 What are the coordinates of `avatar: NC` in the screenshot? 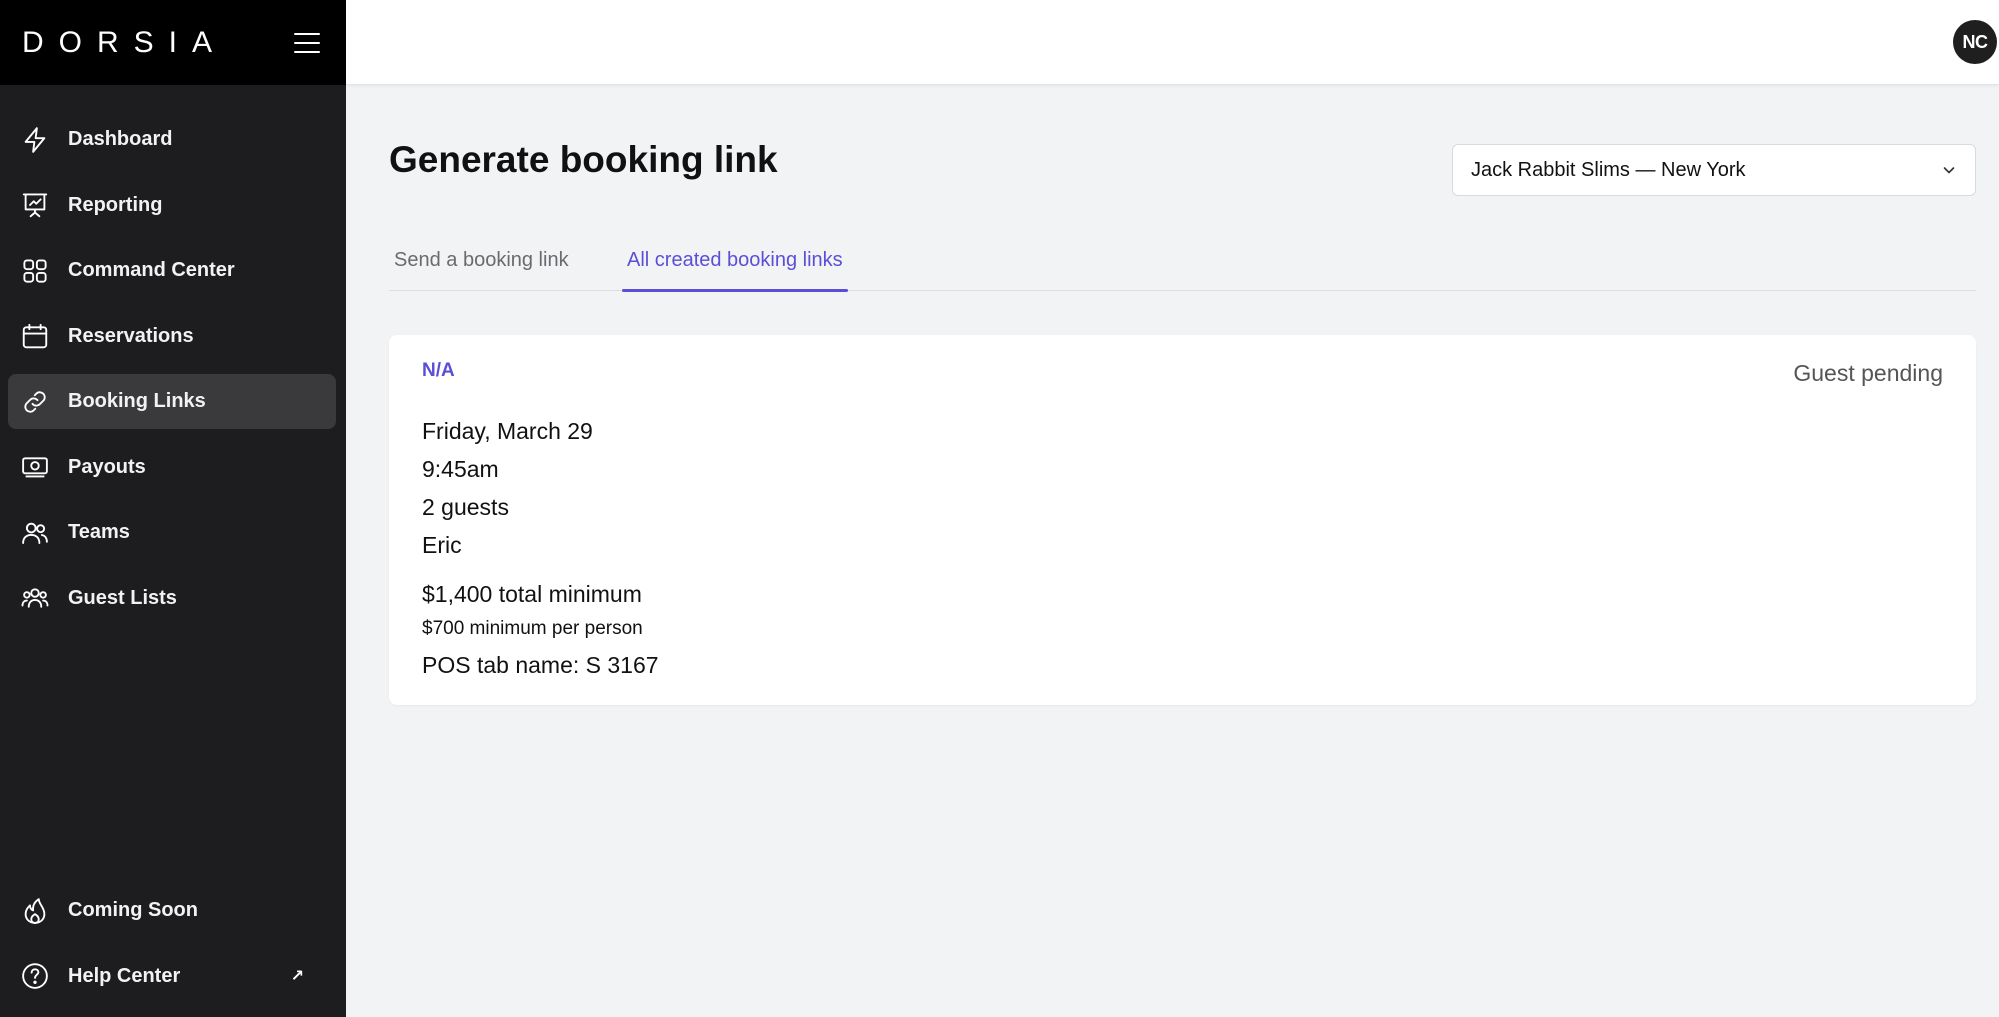 It's located at (1975, 42).